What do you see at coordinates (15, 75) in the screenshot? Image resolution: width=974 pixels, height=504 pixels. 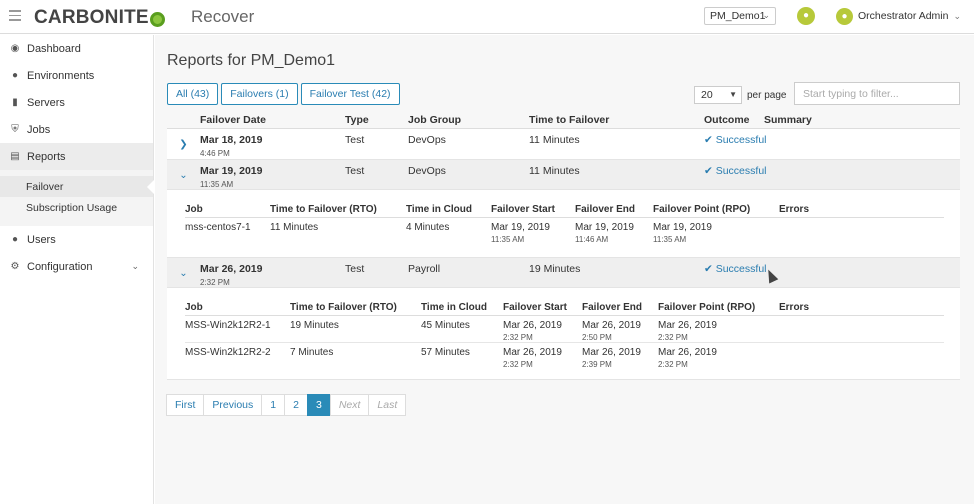 I see `globe-icon: ●` at bounding box center [15, 75].